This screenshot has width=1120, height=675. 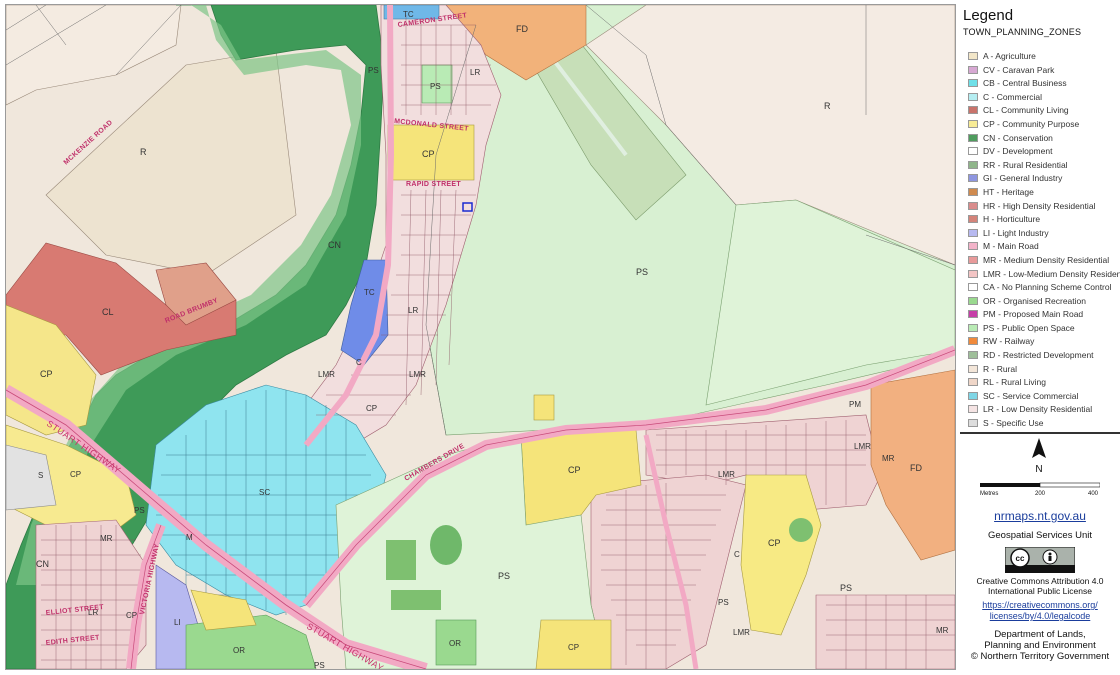 What do you see at coordinates (1044, 179) in the screenshot?
I see `legend-item: GI - General Industry` at bounding box center [1044, 179].